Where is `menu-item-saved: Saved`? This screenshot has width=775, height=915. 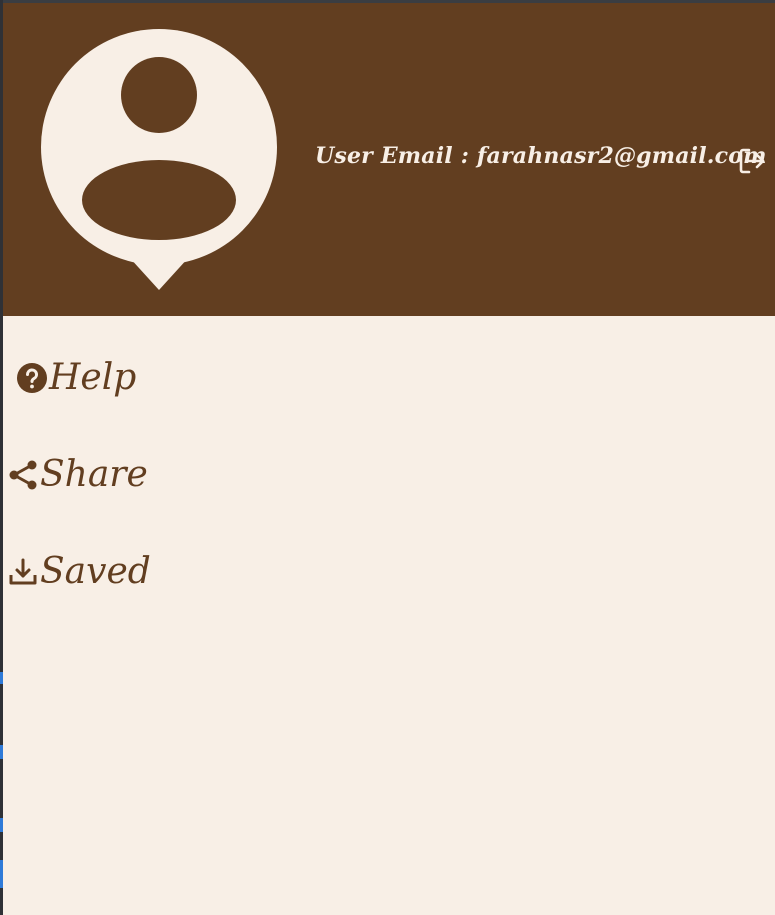
menu-item-saved: Saved is located at coordinates (78, 572).